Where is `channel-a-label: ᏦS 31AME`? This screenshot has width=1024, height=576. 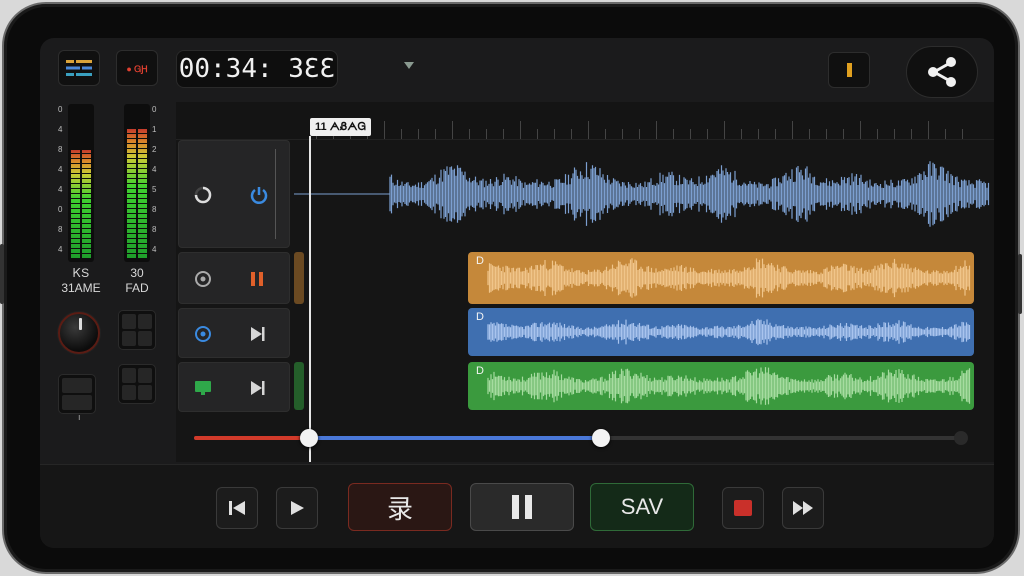 channel-a-label: ᏦS 31AME is located at coordinates (81, 281).